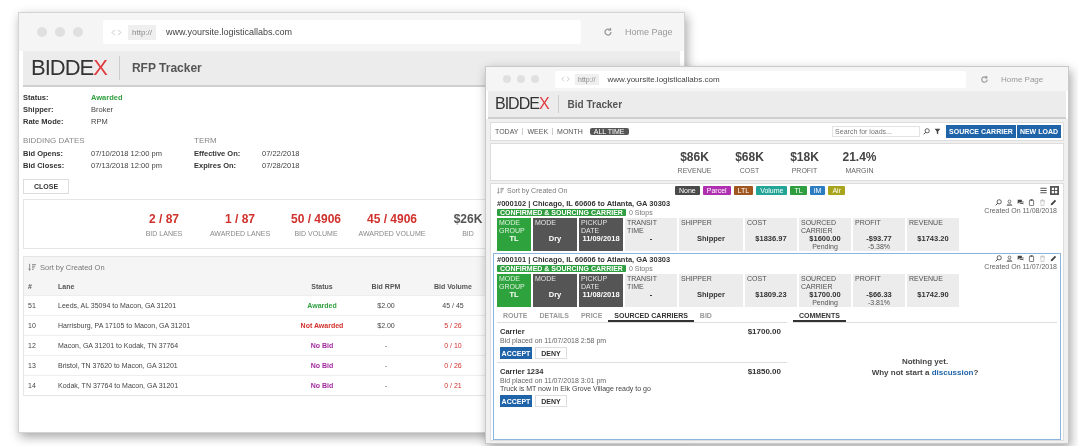  Describe the element at coordinates (694, 157) in the screenshot. I see `stat-value: $86K` at that location.